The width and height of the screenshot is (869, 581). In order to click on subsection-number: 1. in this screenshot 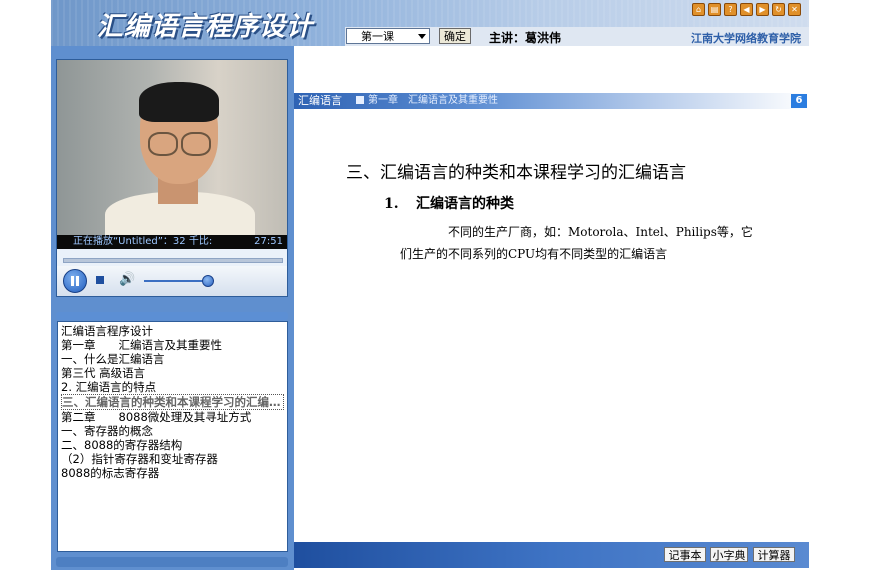, I will do `click(391, 204)`.